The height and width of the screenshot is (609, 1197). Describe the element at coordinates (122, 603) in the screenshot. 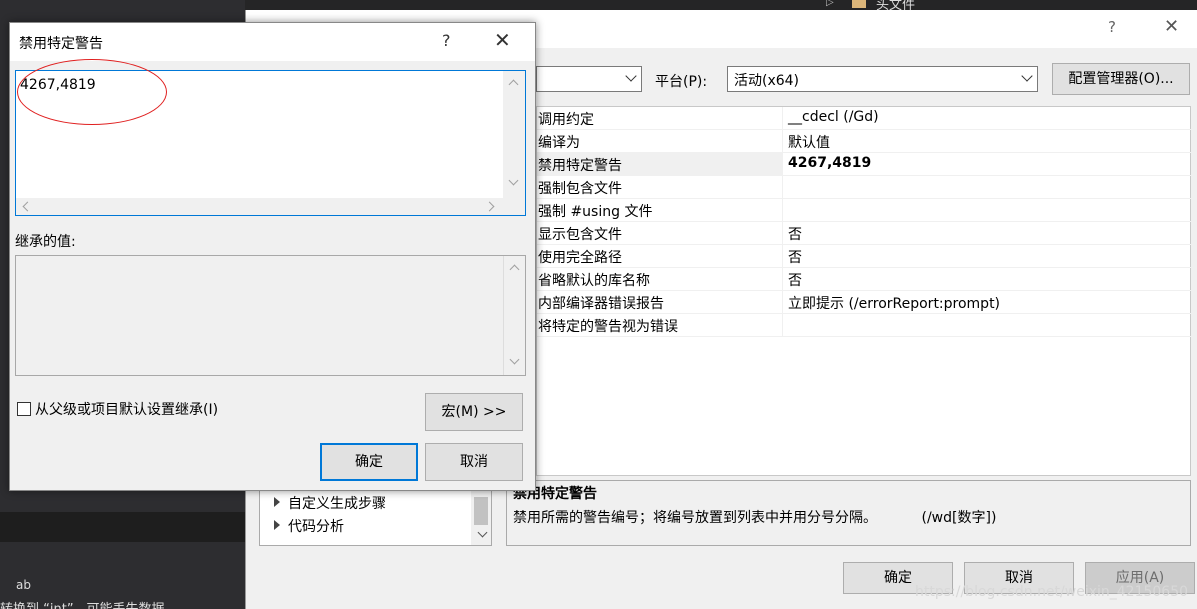

I see `ide-error-text: 转换到 “int”，可能丢失数据` at that location.